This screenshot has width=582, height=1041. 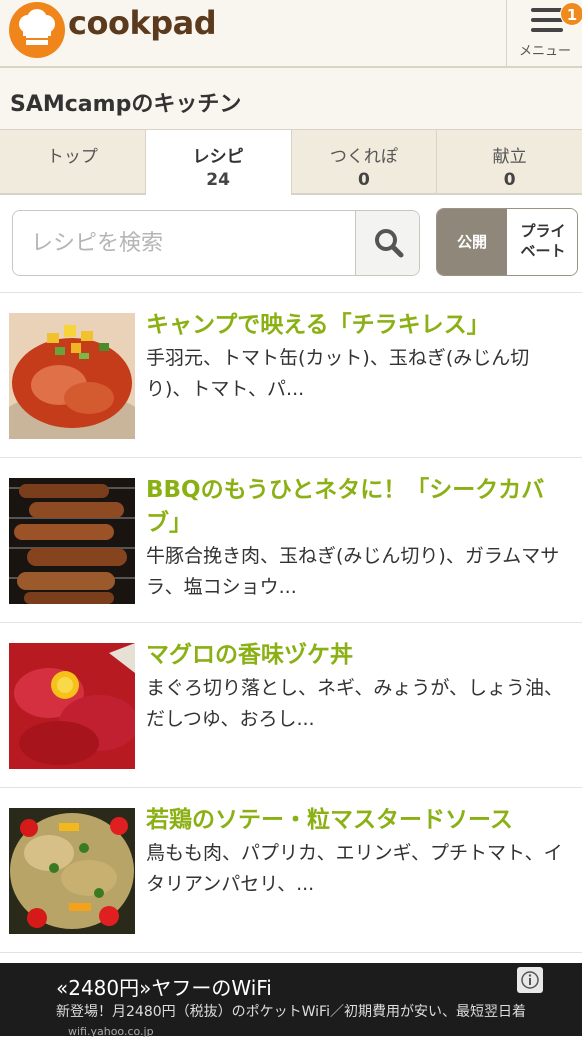 What do you see at coordinates (389, 243) in the screenshot?
I see `search-icon` at bounding box center [389, 243].